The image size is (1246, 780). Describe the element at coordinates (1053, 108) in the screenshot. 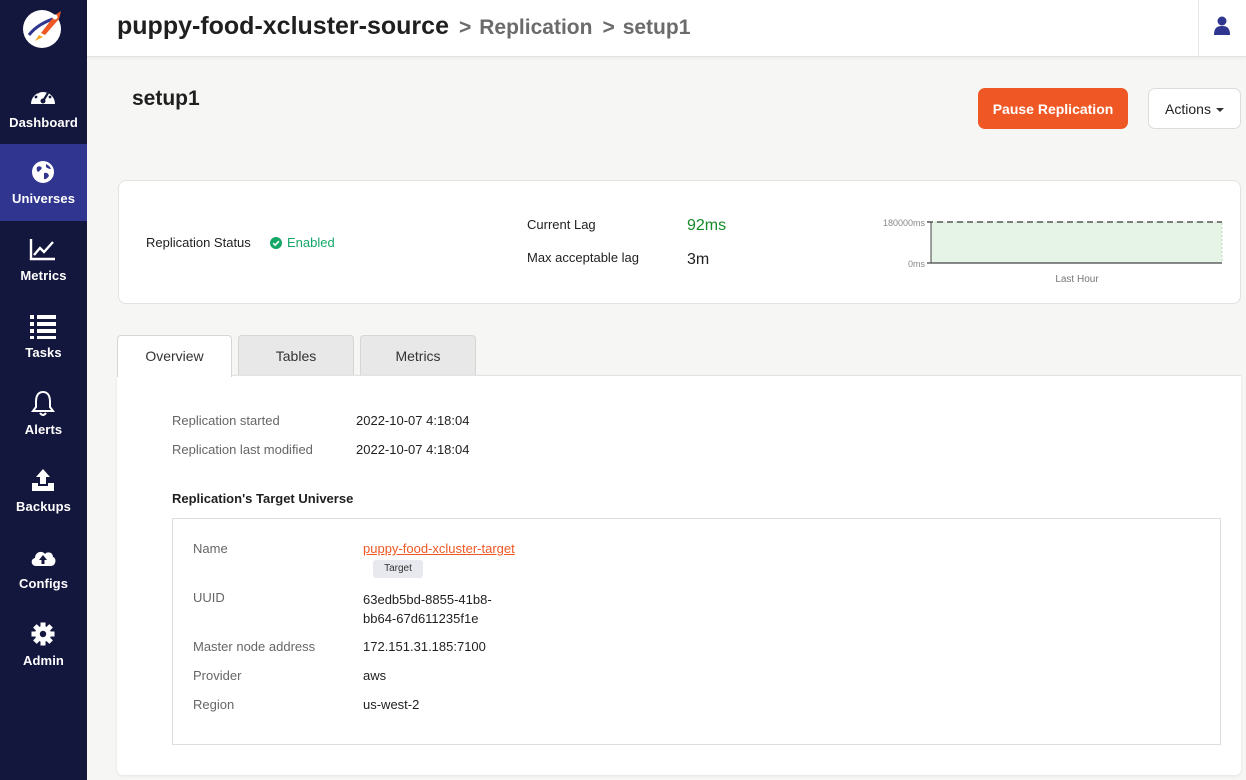

I see `pause-replication-button: Pause Replication` at that location.